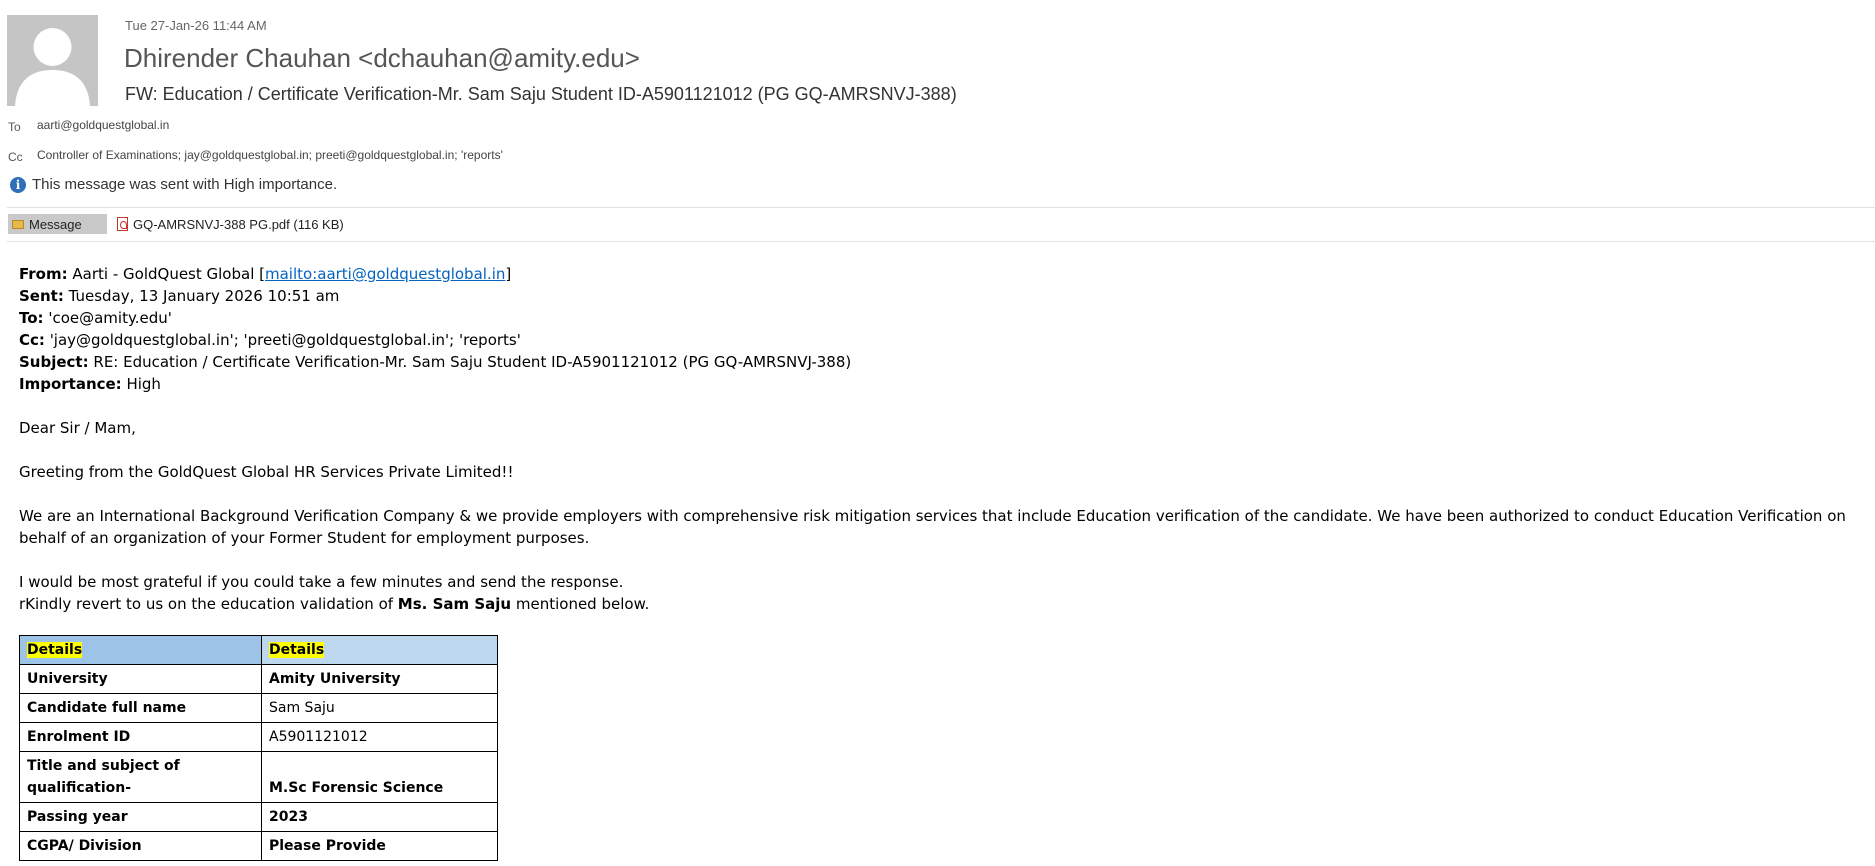 This screenshot has width=1875, height=866. I want to click on cc-label: Cc, so click(15, 157).